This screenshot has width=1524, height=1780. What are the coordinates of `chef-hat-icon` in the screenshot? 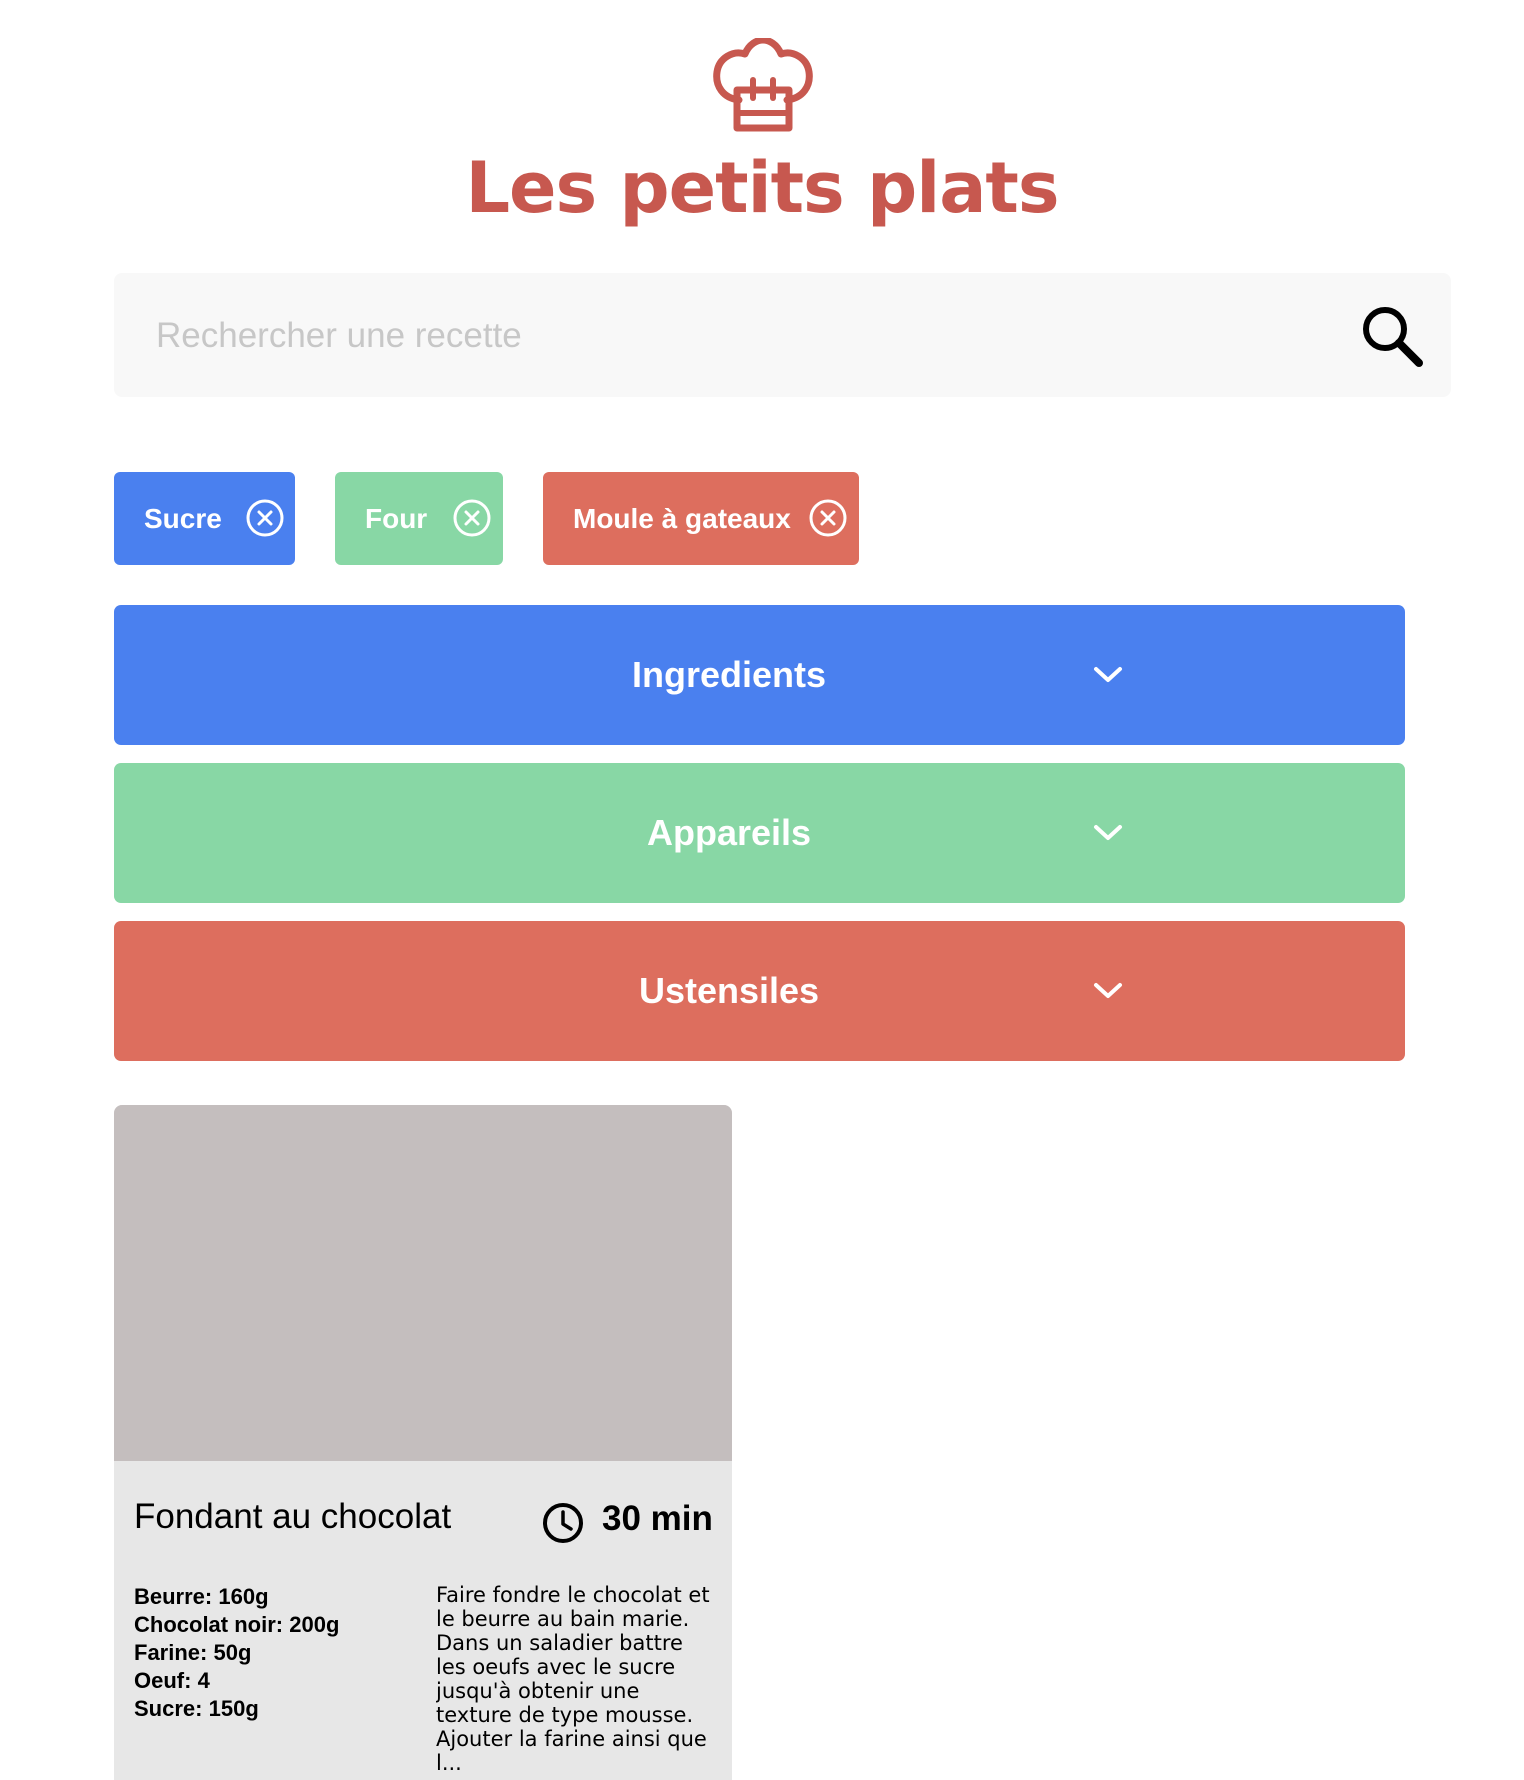 It's located at (763, 85).